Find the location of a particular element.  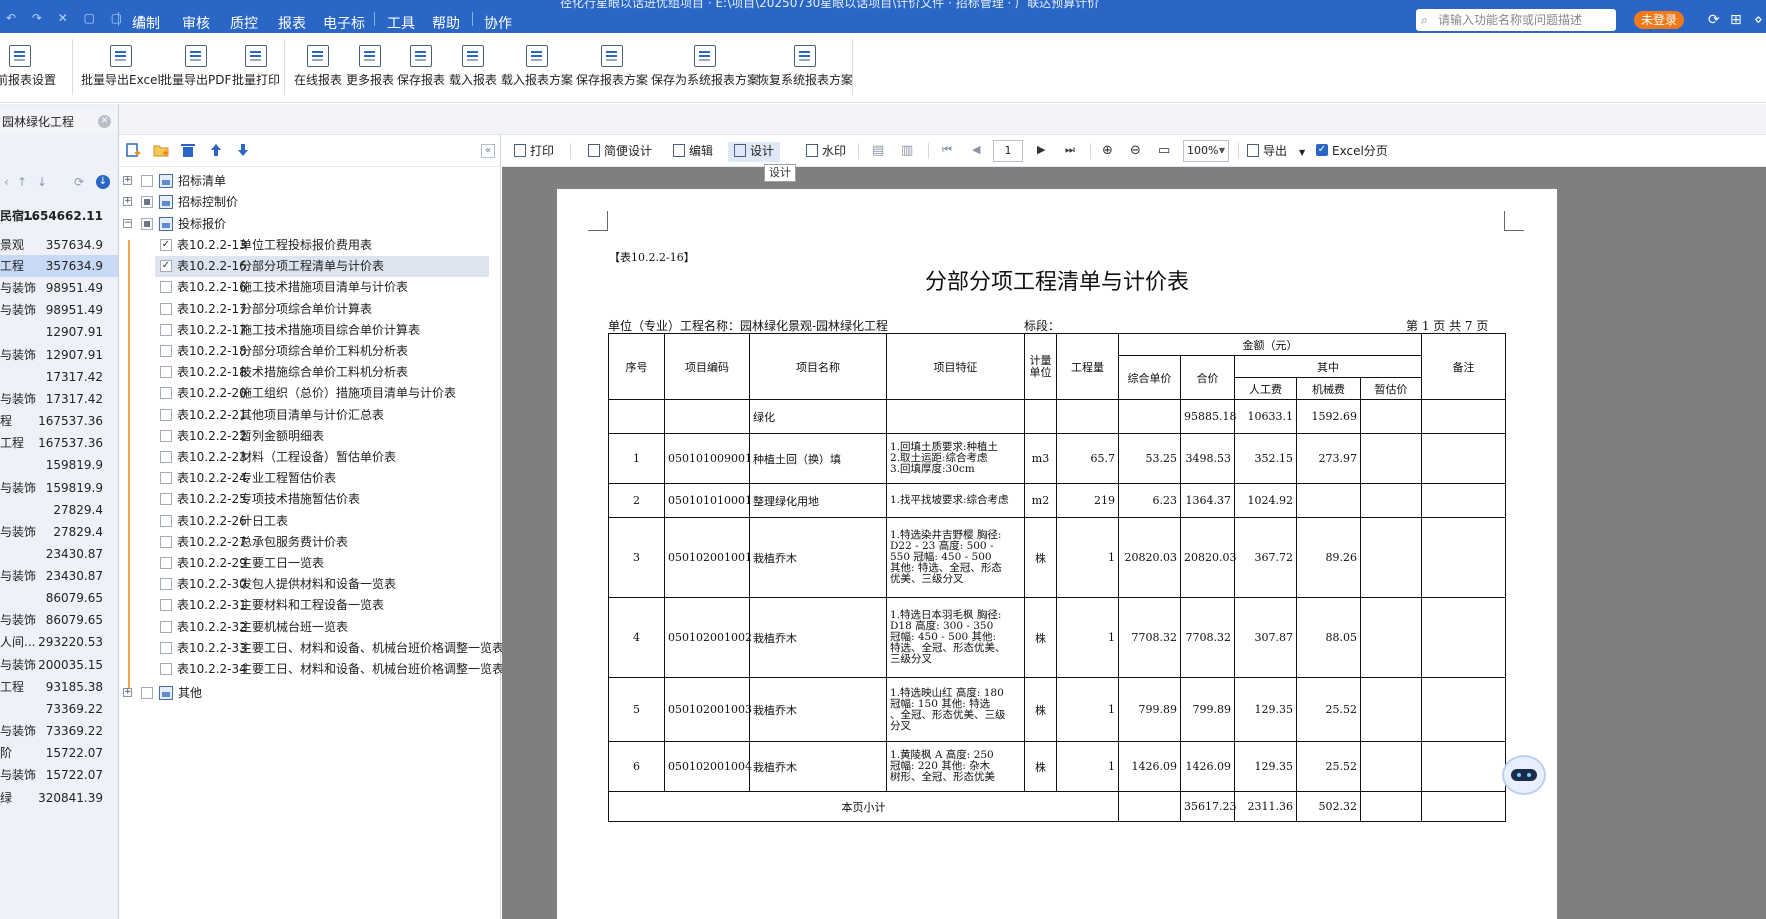

menu-bianzhi: 编制 is located at coordinates (146, 23).